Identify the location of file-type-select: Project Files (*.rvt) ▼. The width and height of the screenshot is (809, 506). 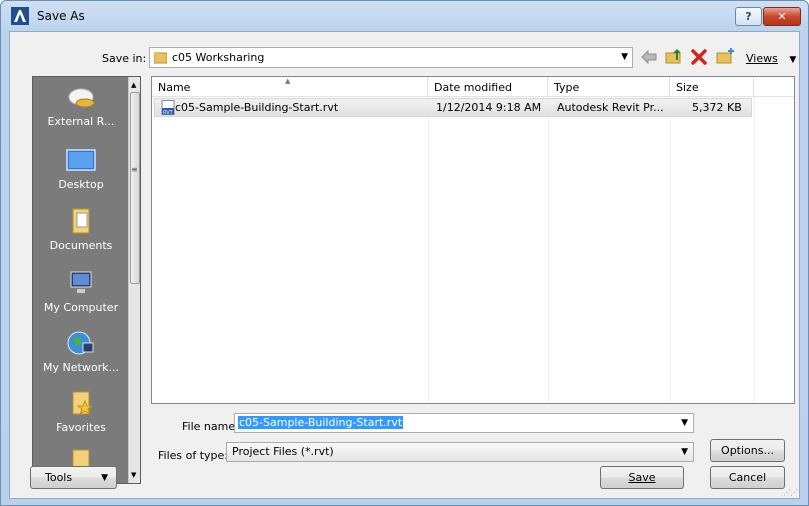
(460, 452).